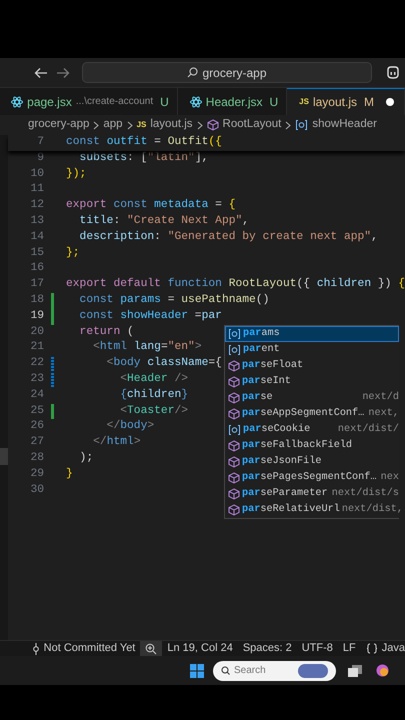 This screenshot has height=720, width=405. I want to click on line-number: 18, so click(36, 300).